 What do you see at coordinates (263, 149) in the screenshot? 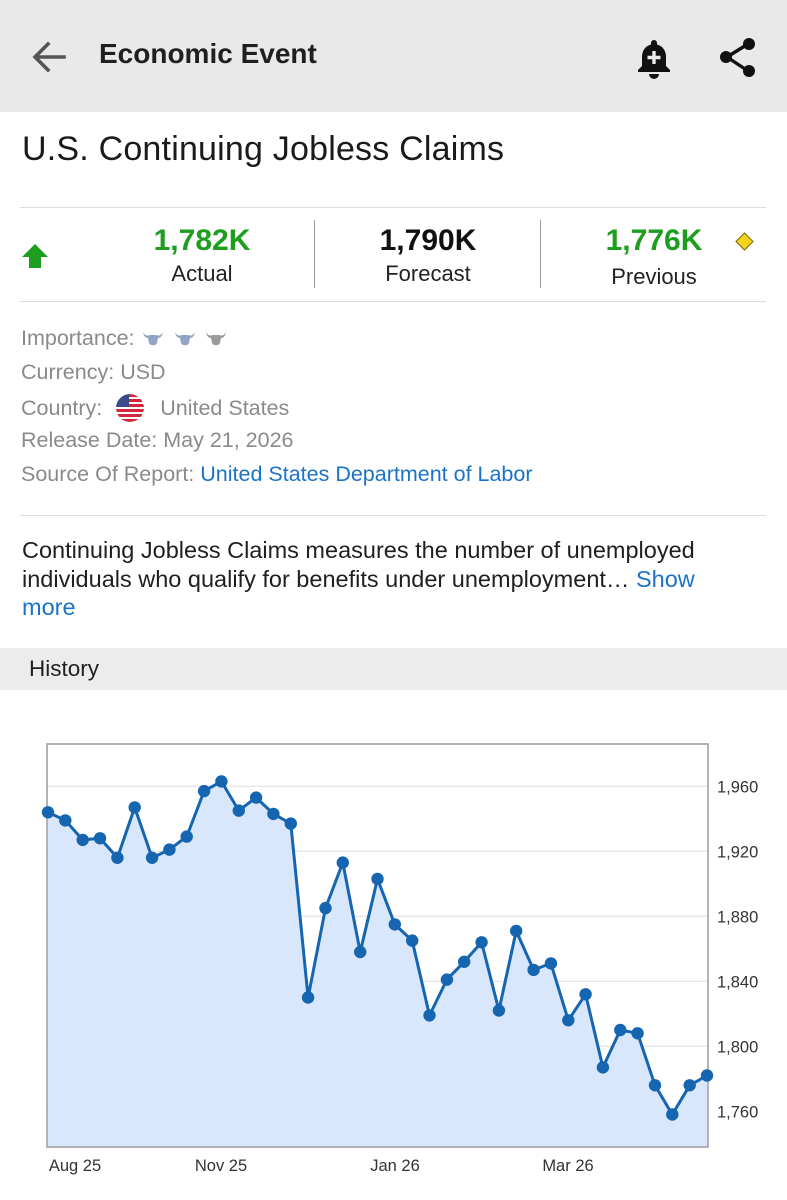
I see `event-title: U.S. Continuing Jobless Claims` at bounding box center [263, 149].